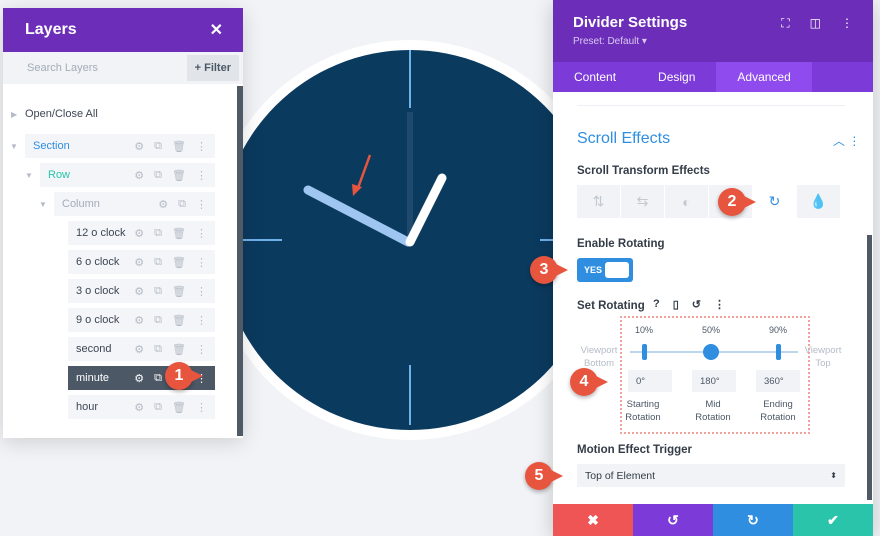  Describe the element at coordinates (643, 171) in the screenshot. I see `transform-label: Scroll Transform Effects` at that location.